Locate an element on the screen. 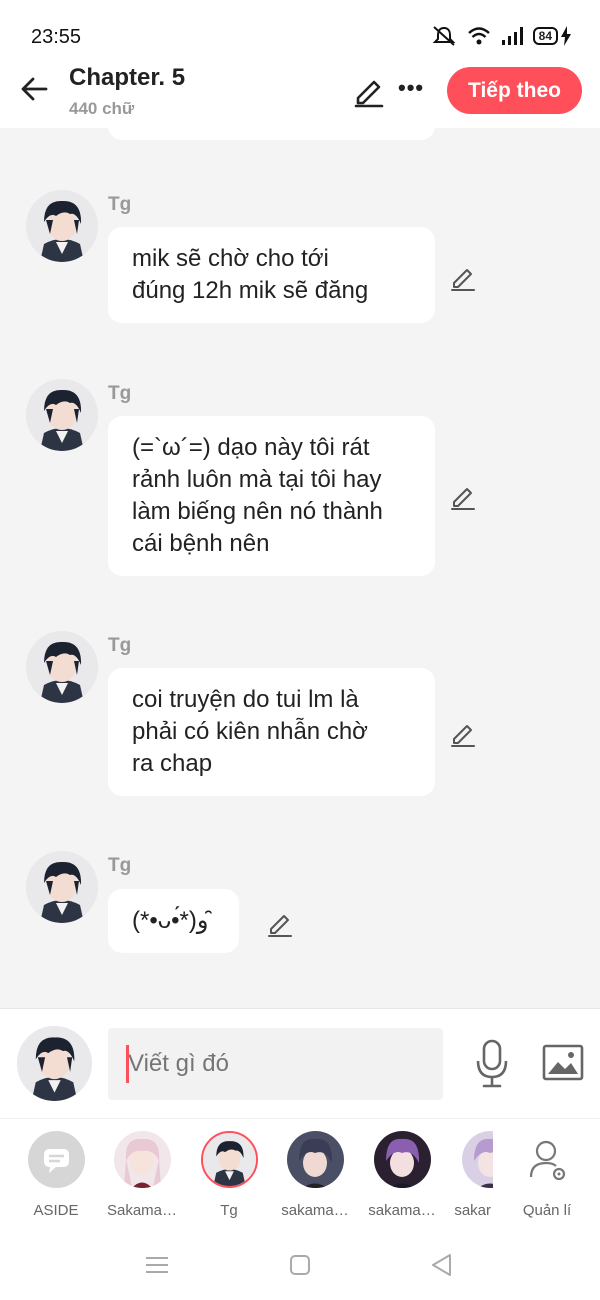  home-square-icon is located at coordinates (300, 1265).